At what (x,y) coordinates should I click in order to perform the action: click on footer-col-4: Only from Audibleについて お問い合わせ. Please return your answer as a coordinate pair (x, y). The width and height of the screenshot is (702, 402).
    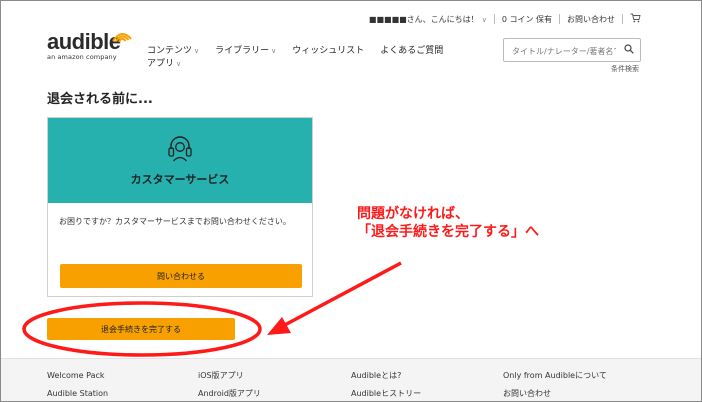
    Looking at the image, I should click on (555, 384).